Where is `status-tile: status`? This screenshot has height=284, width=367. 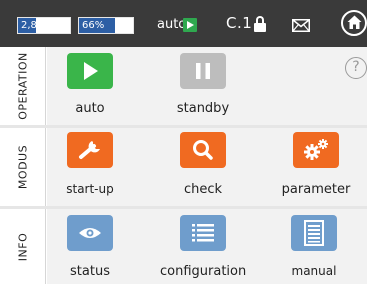
status-tile: status is located at coordinates (90, 248).